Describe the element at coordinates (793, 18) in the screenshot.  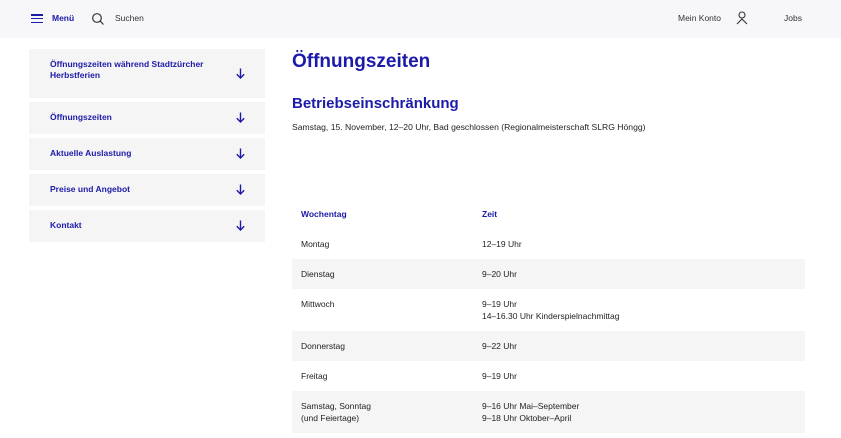
I see `jobs-link: Jobs` at that location.